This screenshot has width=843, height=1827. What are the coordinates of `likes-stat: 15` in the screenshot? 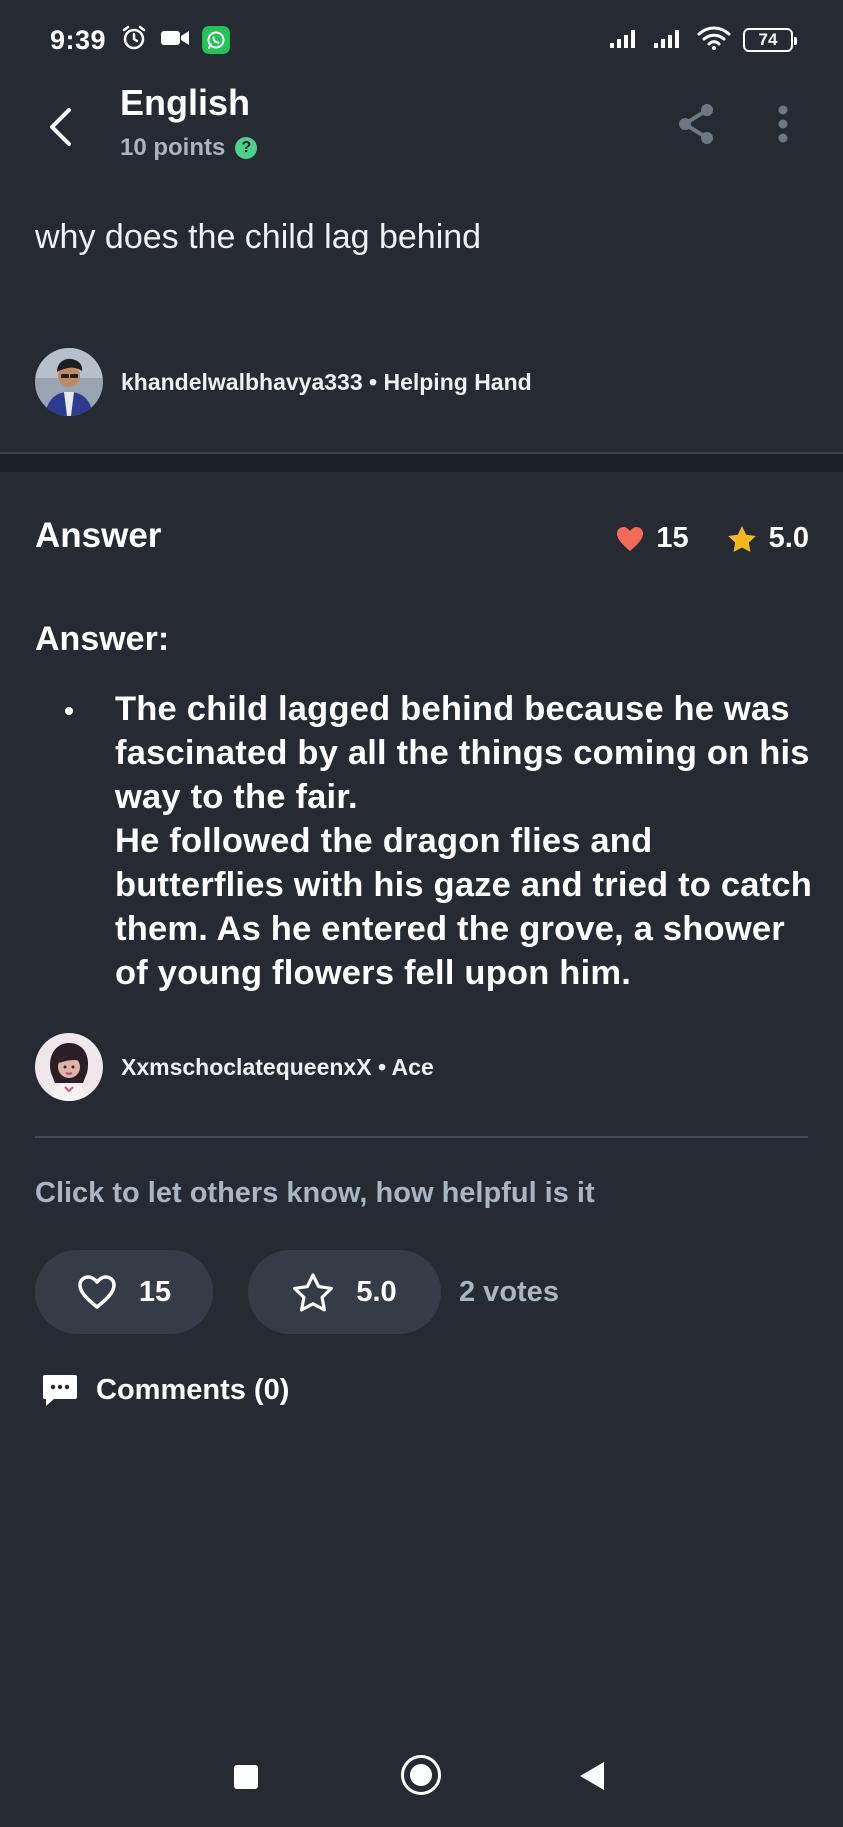 It's located at (652, 538).